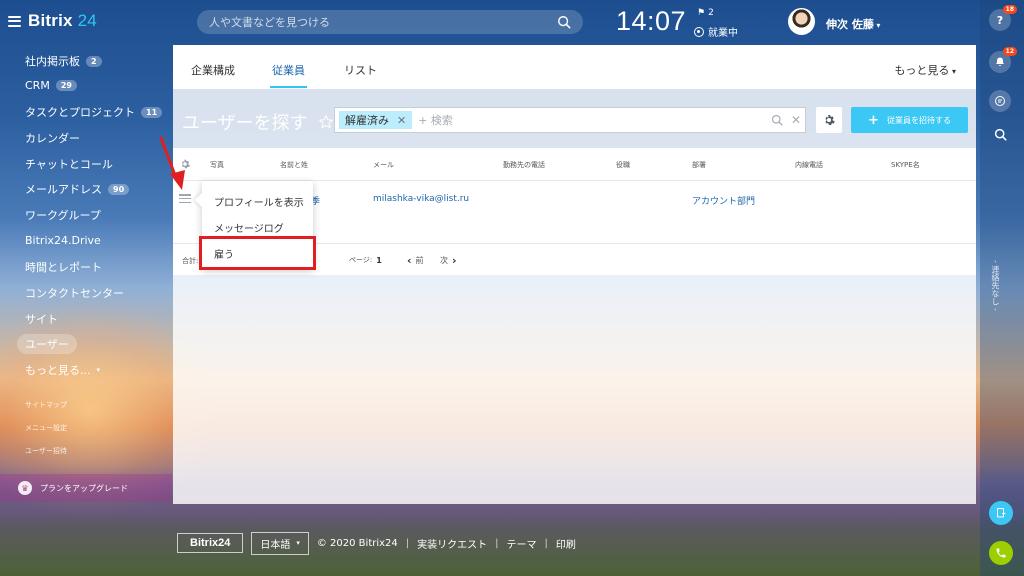 This screenshot has height=576, width=1024. Describe the element at coordinates (63, 240) in the screenshot. I see `menu-item-drive: Bitrix24.Drive` at that location.